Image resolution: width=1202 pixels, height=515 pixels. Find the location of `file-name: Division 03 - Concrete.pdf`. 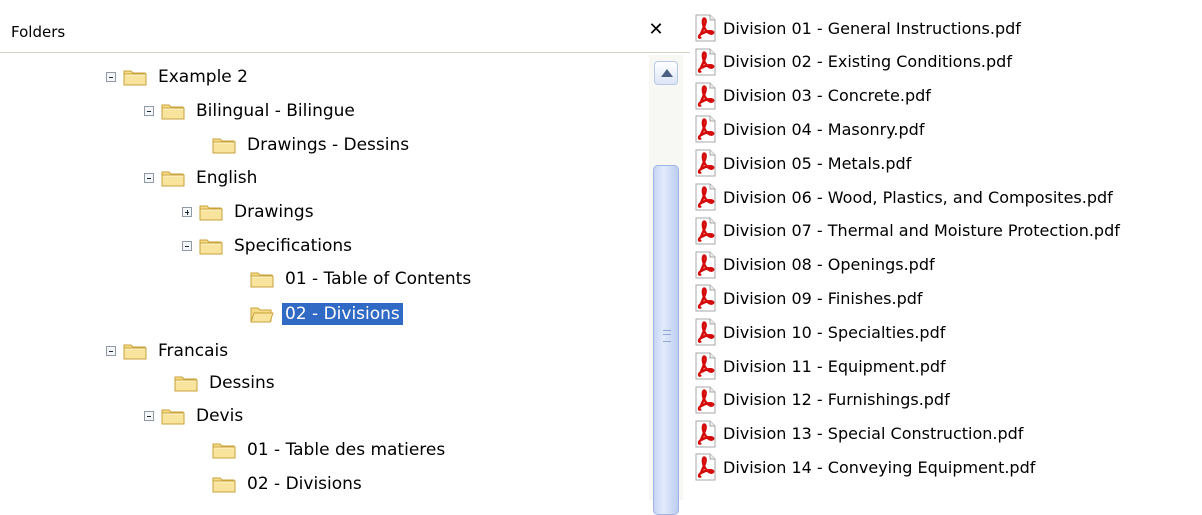

file-name: Division 03 - Concrete.pdf is located at coordinates (827, 95).